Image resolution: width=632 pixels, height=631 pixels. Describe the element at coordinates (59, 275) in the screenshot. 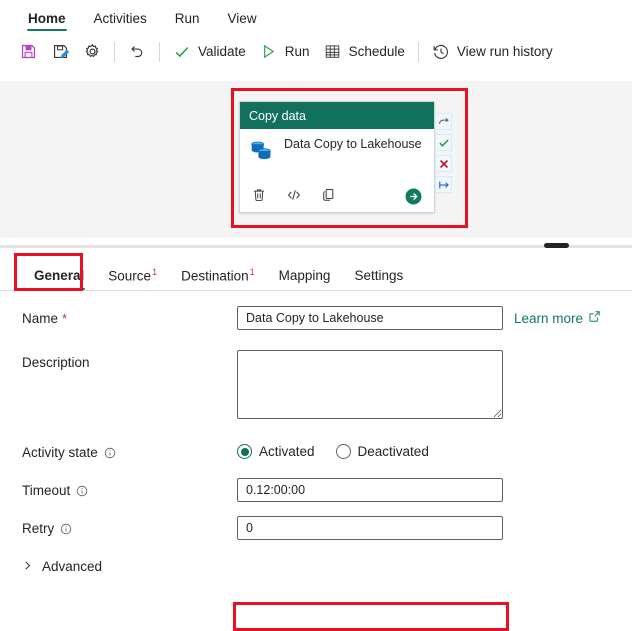

I see `tab-general-label: General` at that location.